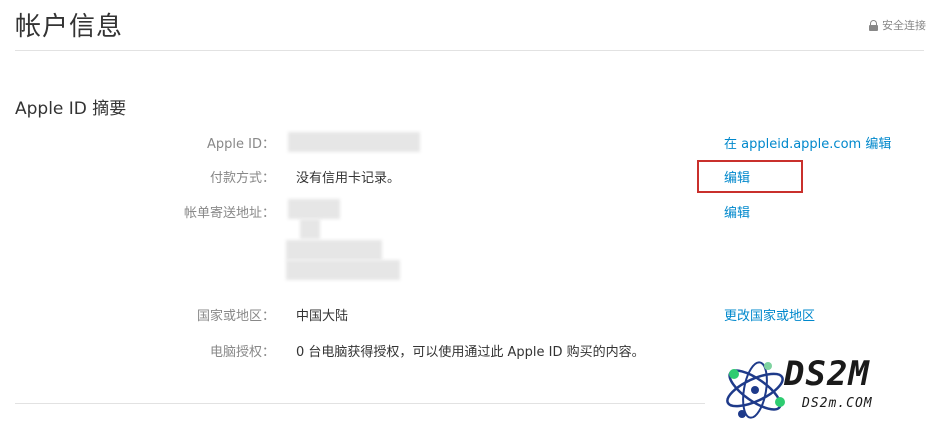 The height and width of the screenshot is (425, 944). What do you see at coordinates (242, 178) in the screenshot?
I see `payment-method-label: 付款方式：` at bounding box center [242, 178].